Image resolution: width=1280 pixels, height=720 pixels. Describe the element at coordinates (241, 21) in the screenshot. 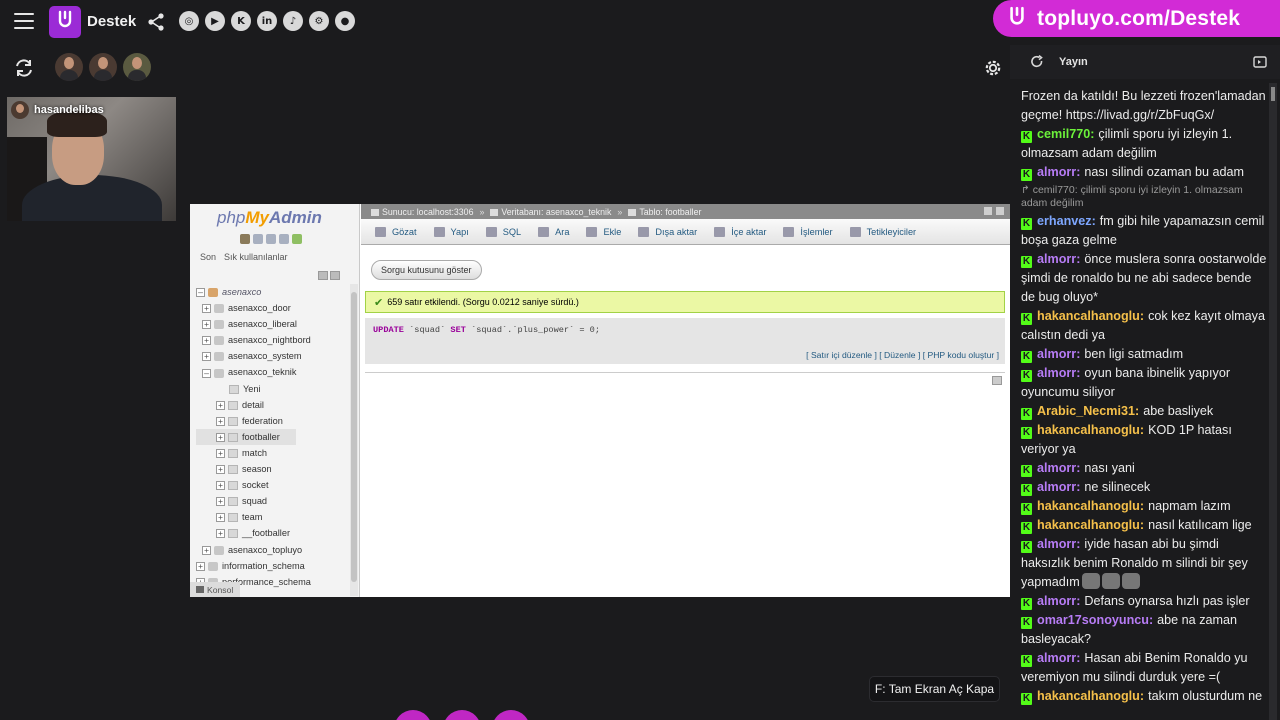

I see `kick-icon: K` at that location.